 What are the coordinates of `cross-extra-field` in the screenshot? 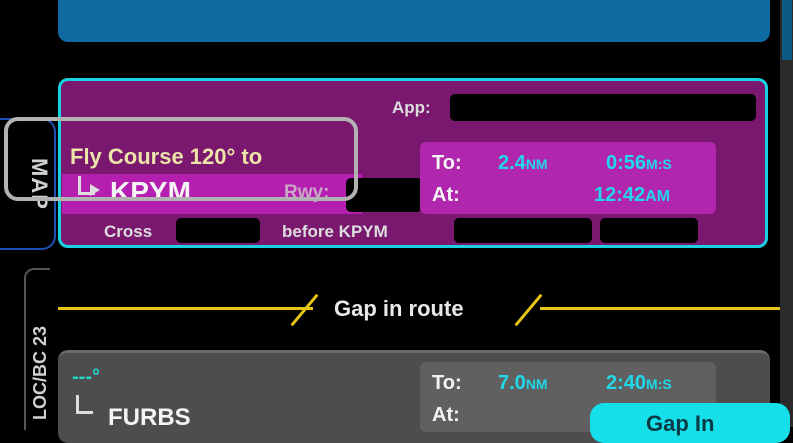 It's located at (649, 230).